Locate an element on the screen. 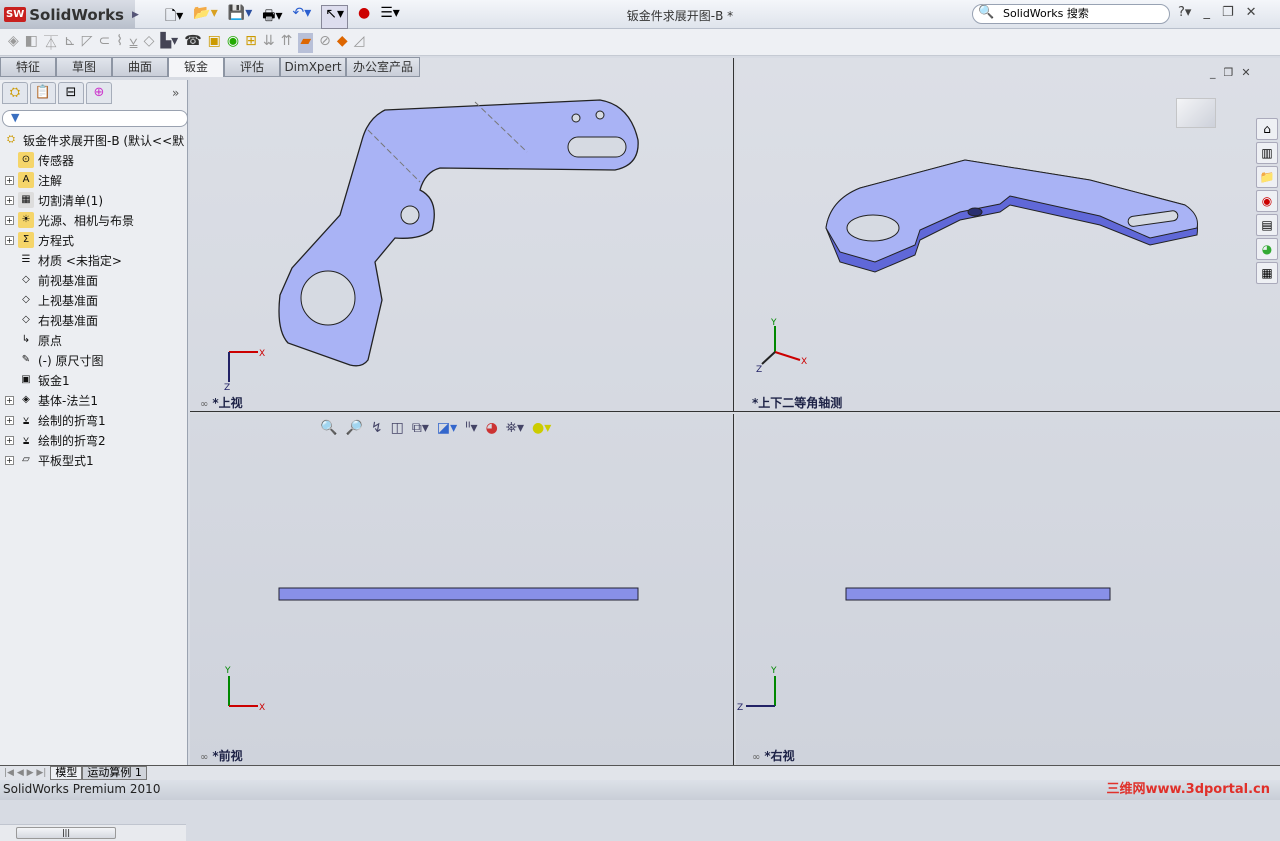 Image resolution: width=1280 pixels, height=841 pixels. flatten-icon: ▰ is located at coordinates (306, 43).